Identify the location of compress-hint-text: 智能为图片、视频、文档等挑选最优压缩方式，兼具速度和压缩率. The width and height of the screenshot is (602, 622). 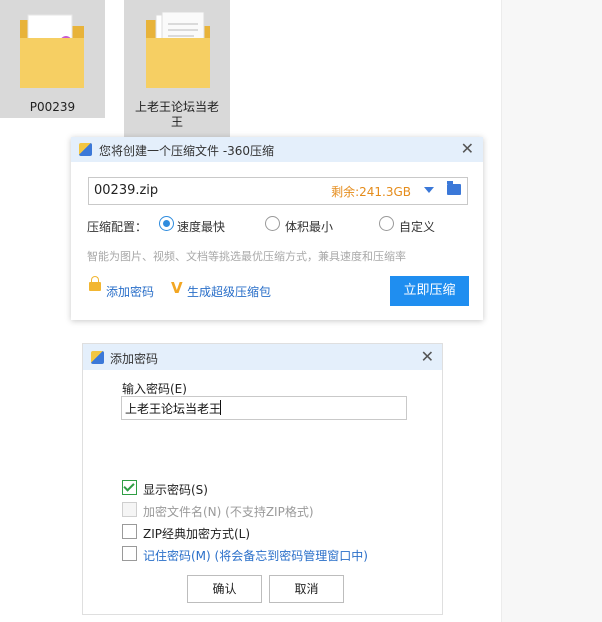
(246, 256).